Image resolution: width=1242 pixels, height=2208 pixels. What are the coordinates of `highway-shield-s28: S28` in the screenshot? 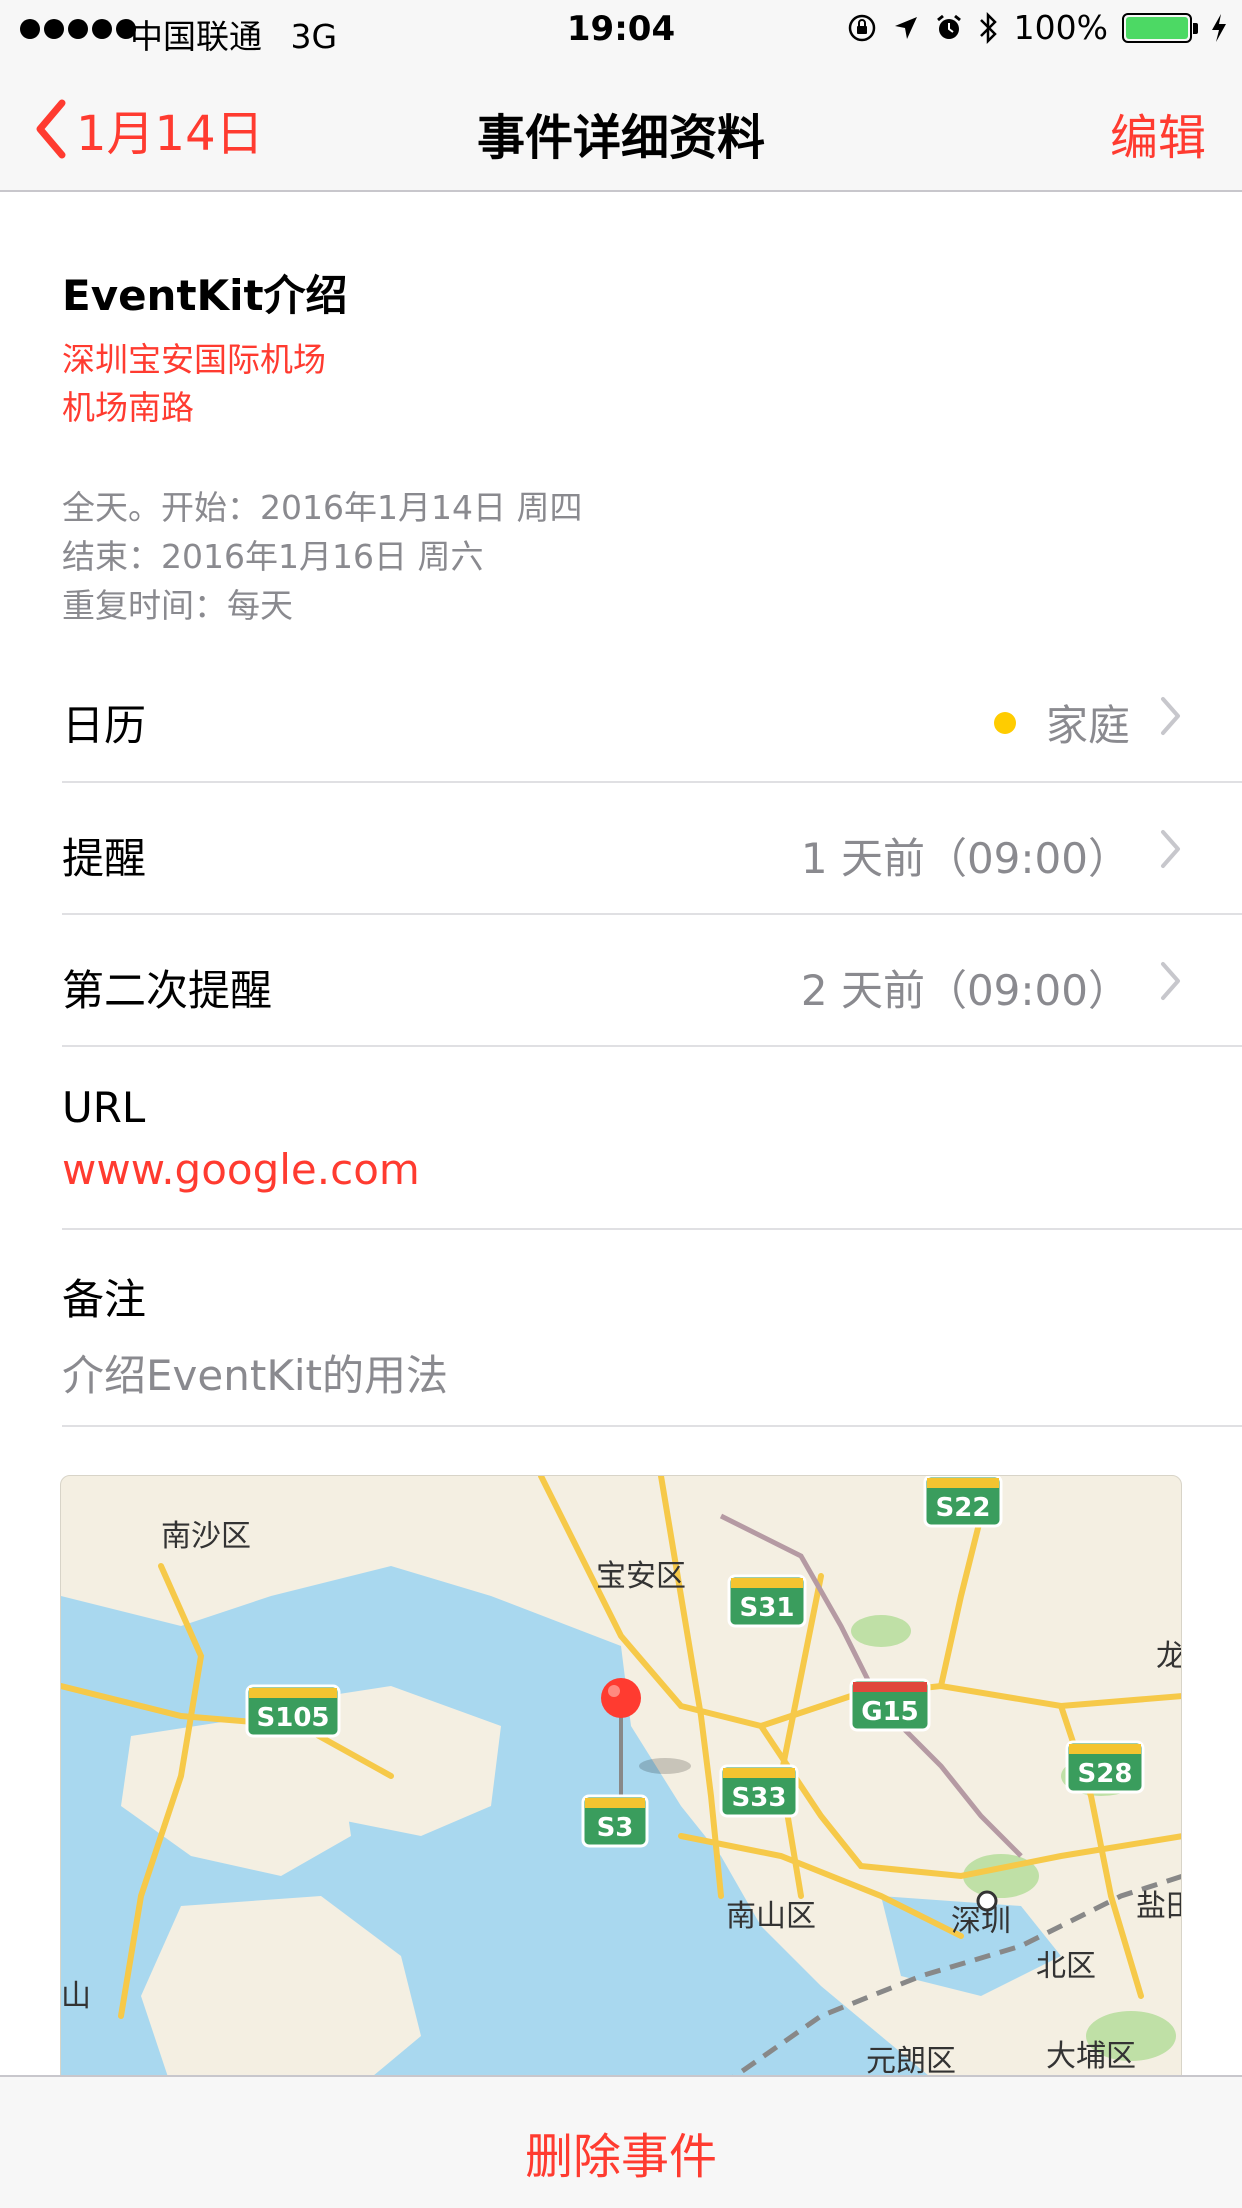 It's located at (1105, 1767).